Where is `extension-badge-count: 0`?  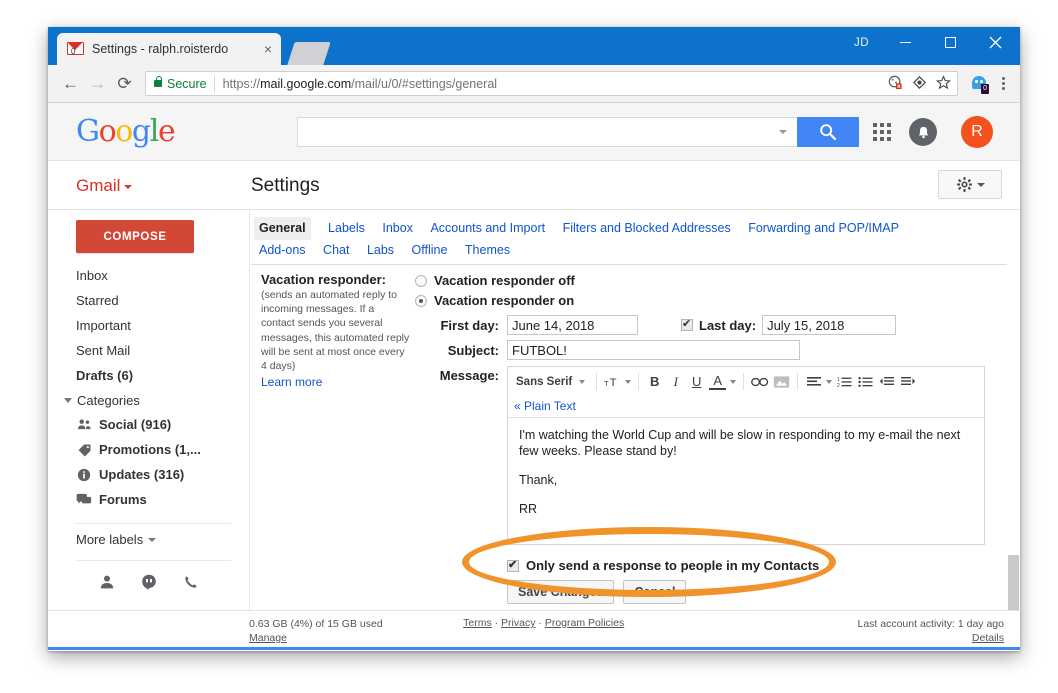 extension-badge-count: 0 is located at coordinates (985, 88).